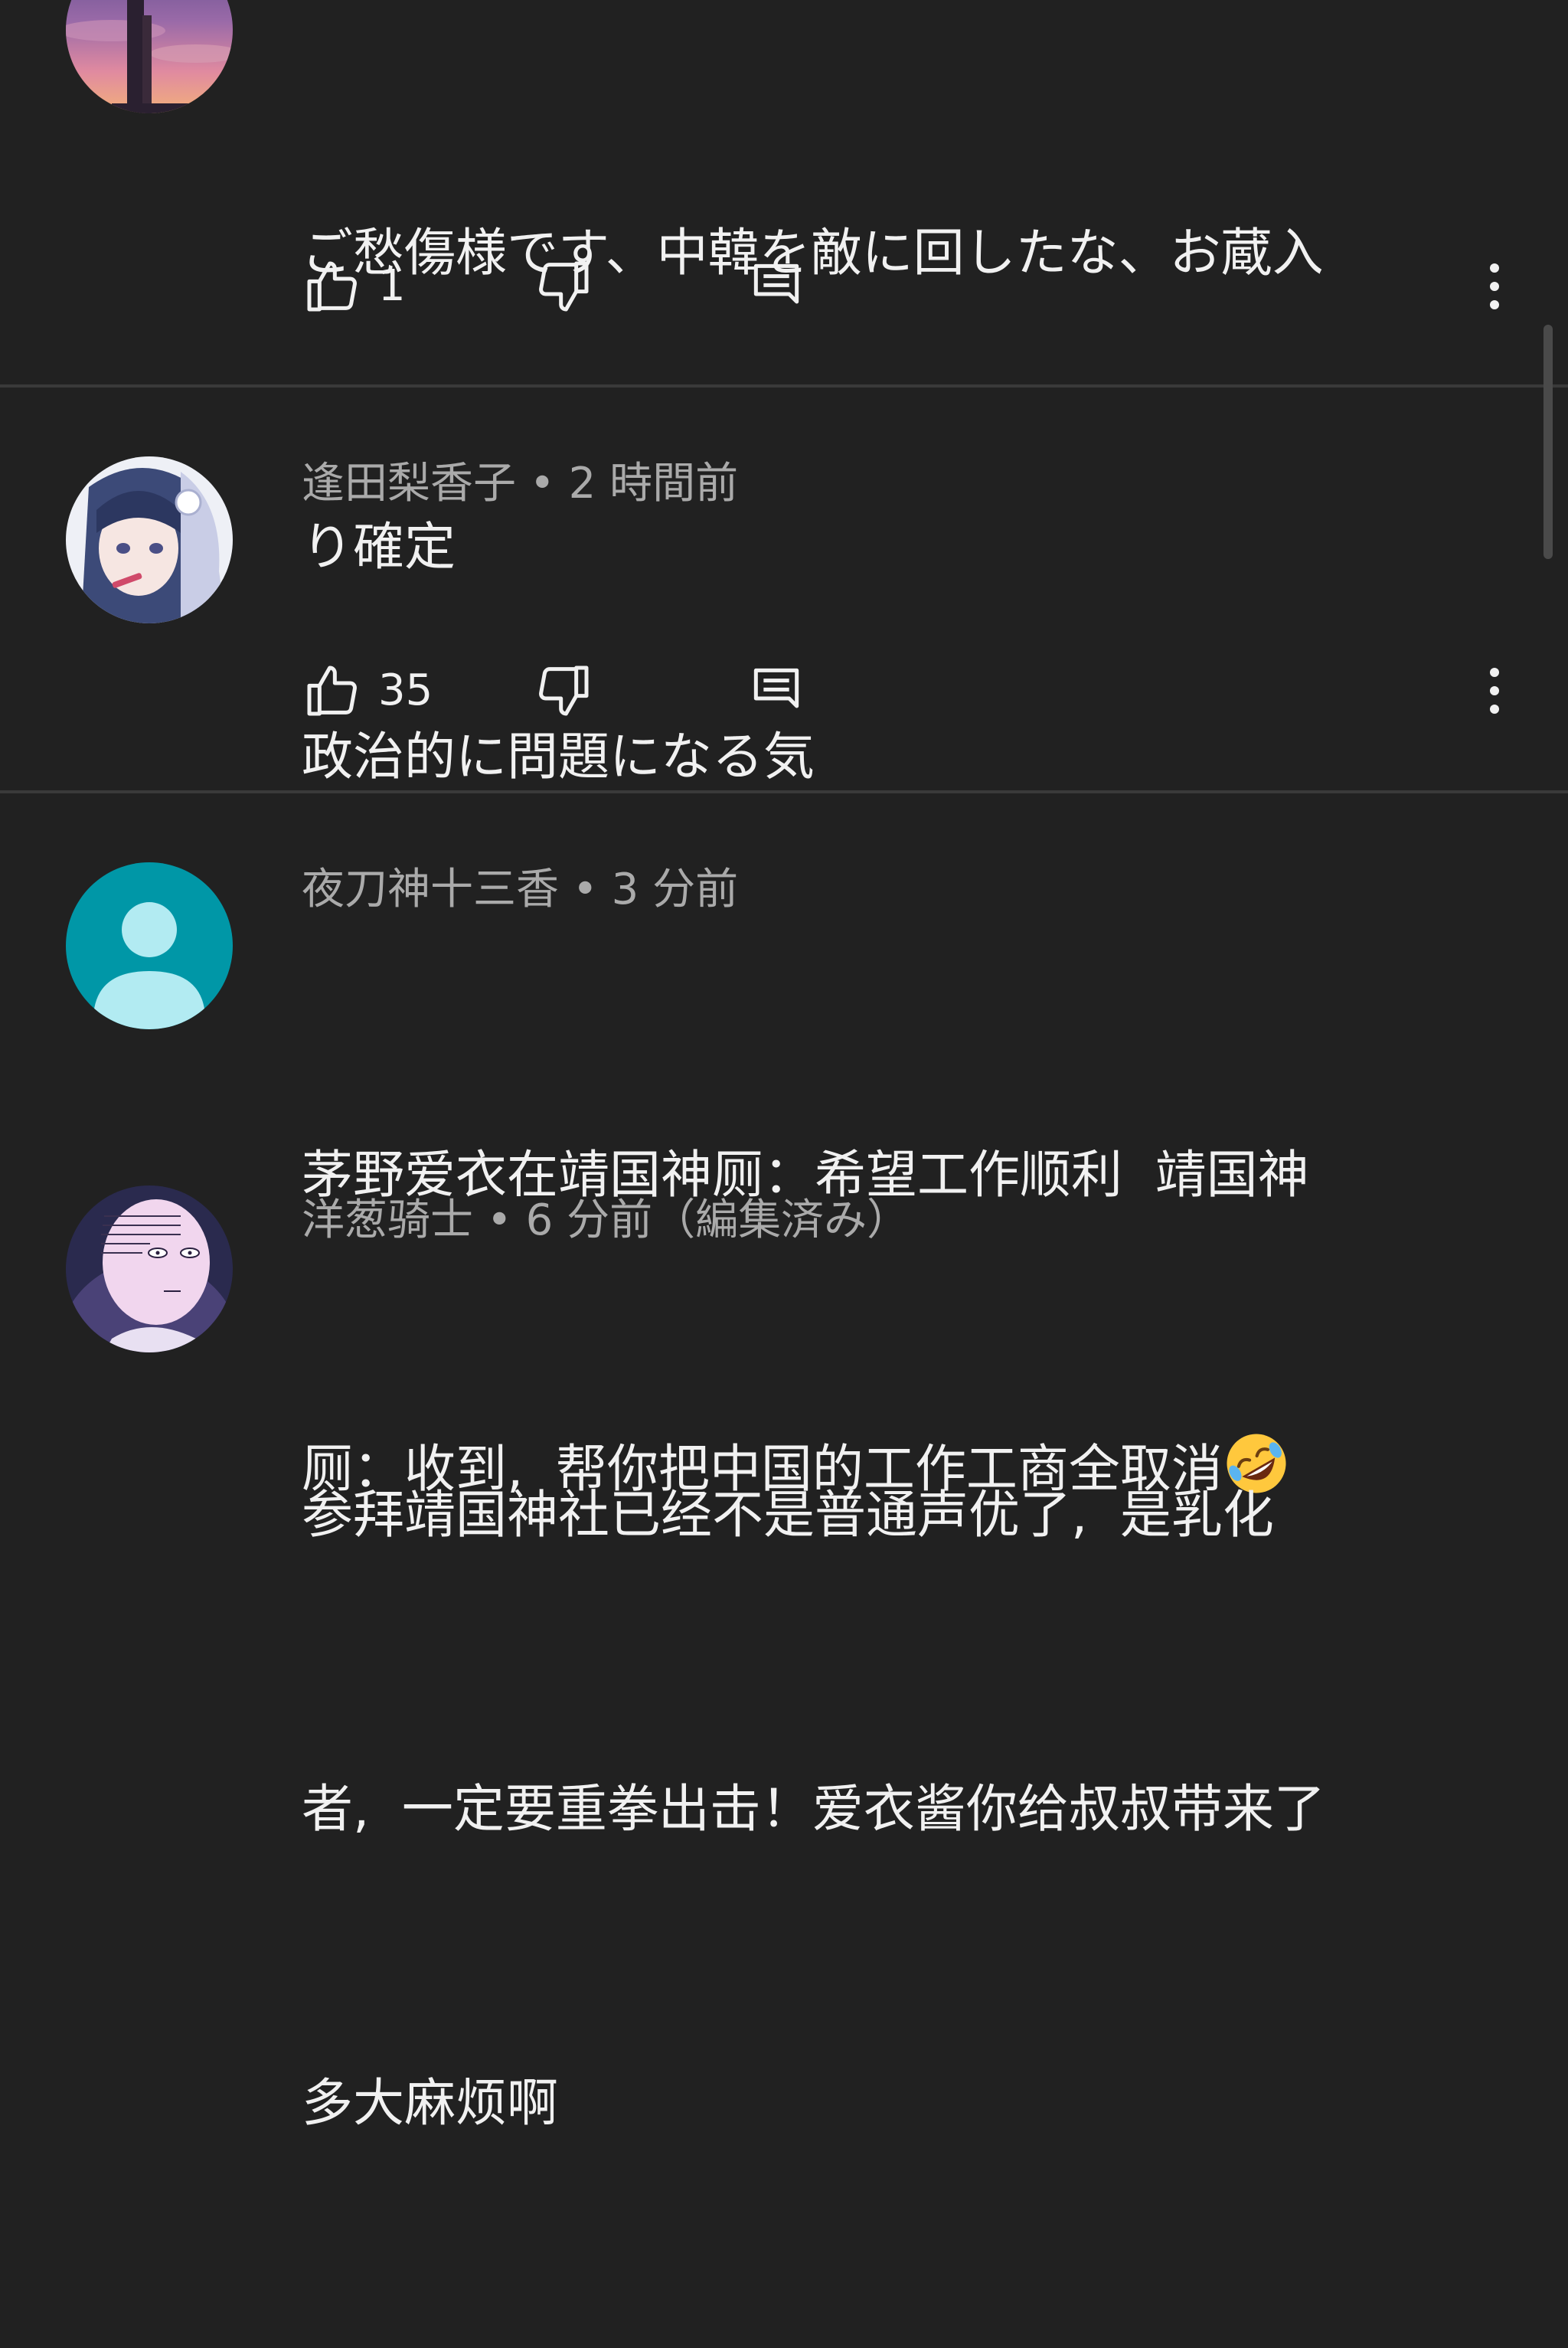  I want to click on comment-meta: 逢田梨香子 • 2 時間前, so click(520, 484).